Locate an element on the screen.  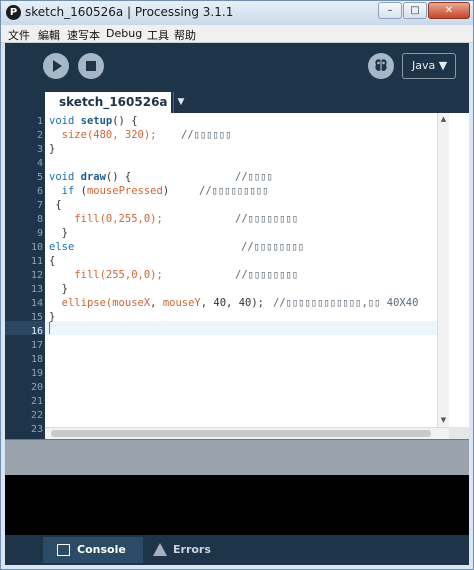
code-line: void setup() { is located at coordinates (93, 121).